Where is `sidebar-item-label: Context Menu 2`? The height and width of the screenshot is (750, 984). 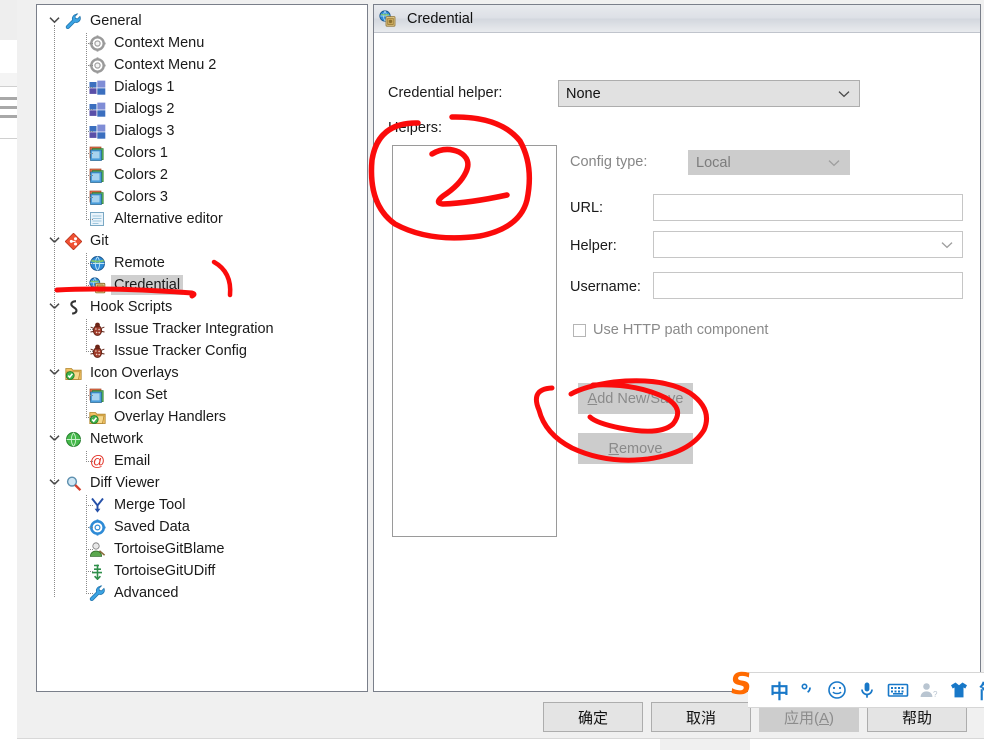
sidebar-item-label: Context Menu 2 is located at coordinates (165, 65).